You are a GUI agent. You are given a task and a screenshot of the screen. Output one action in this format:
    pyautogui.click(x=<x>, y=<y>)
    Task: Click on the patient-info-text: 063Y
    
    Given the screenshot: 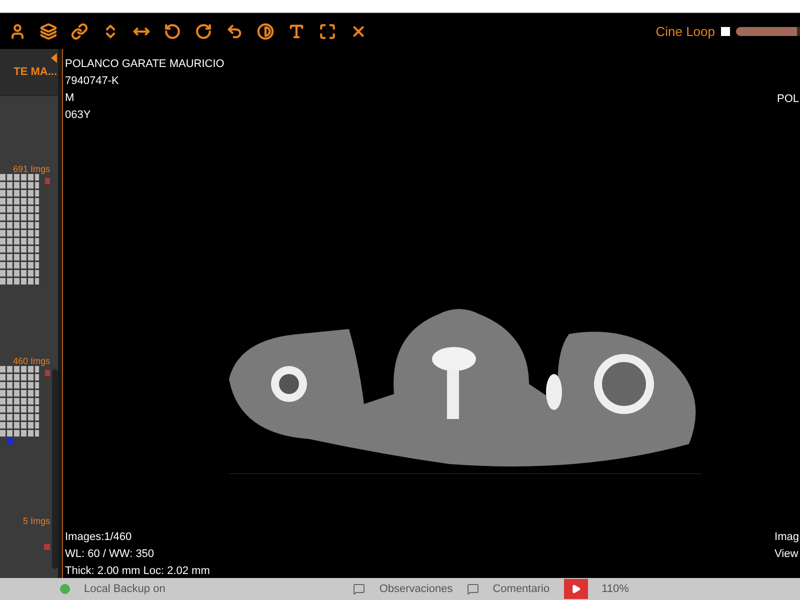 What is the action you would take?
    pyautogui.click(x=78, y=115)
    